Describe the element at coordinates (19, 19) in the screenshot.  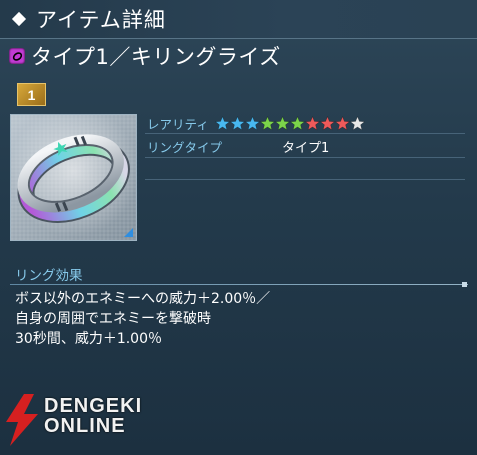
I see `diamond-bullet-icon` at that location.